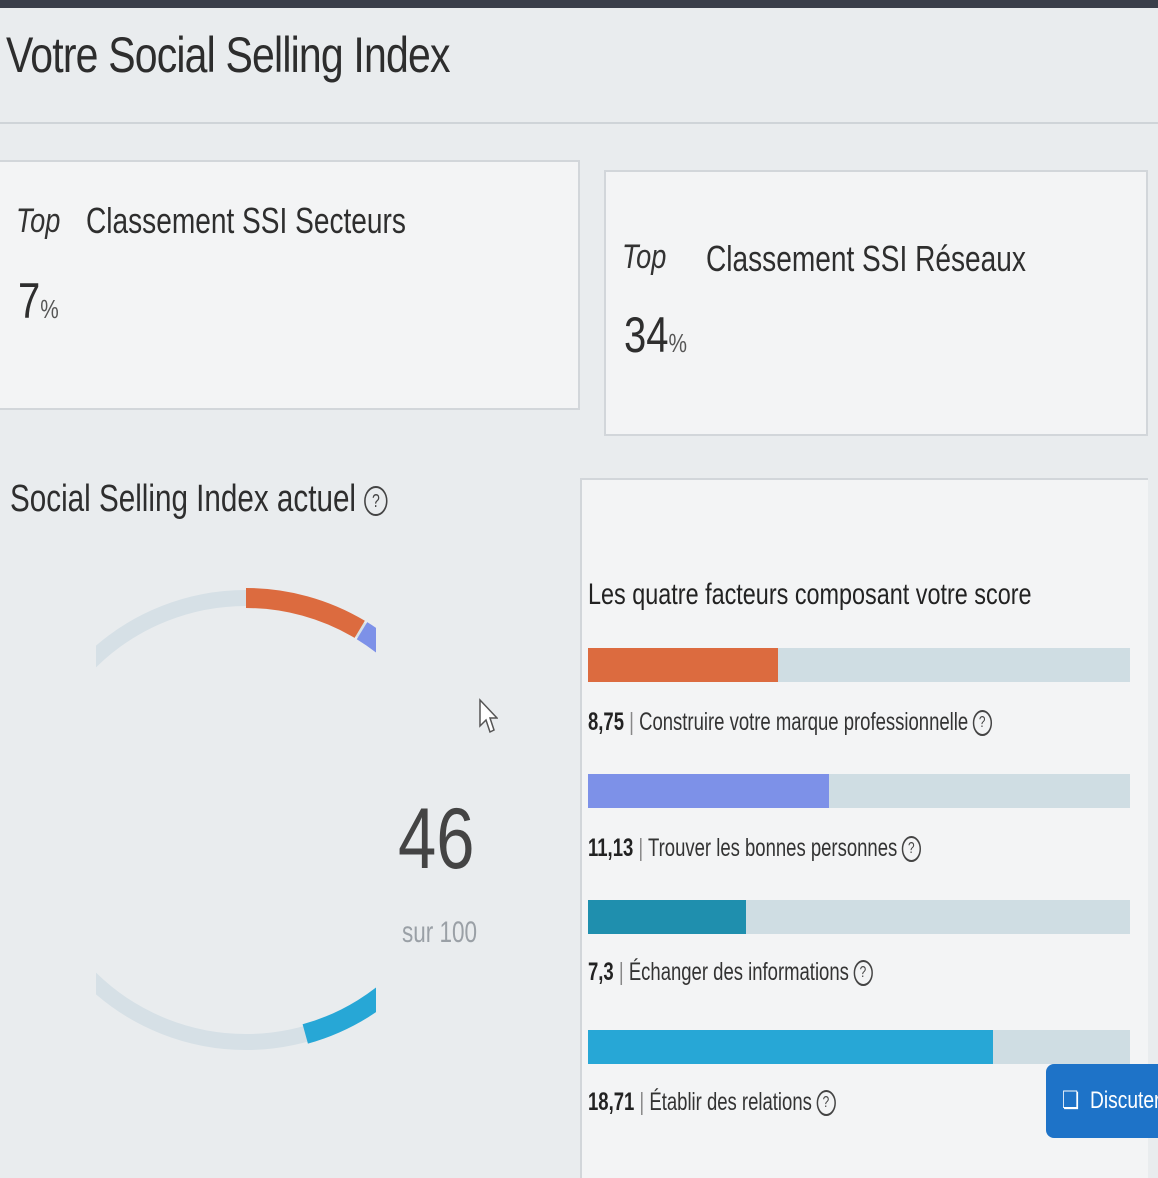  What do you see at coordinates (655, 335) in the screenshot?
I see `ranking-value-networks: 34%` at bounding box center [655, 335].